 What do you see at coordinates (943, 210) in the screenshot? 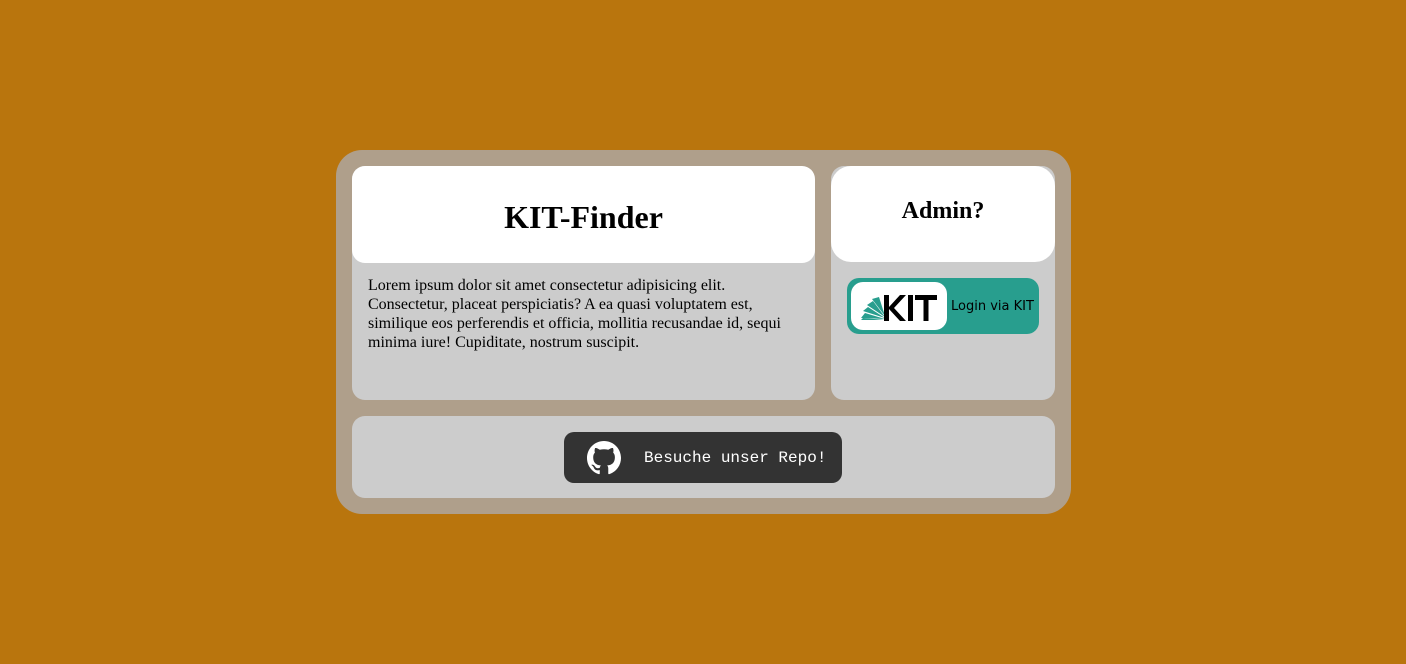
I see `admin-title: Admin?` at bounding box center [943, 210].